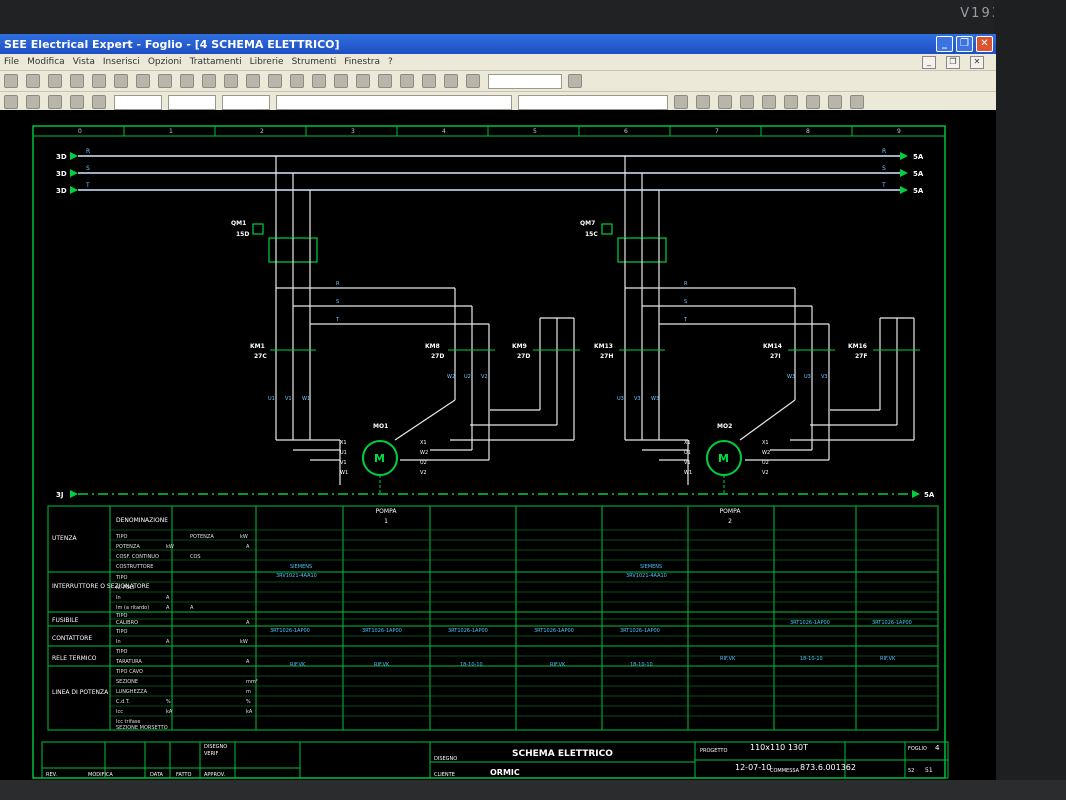  I want to click on table-icon, so click(473, 81).